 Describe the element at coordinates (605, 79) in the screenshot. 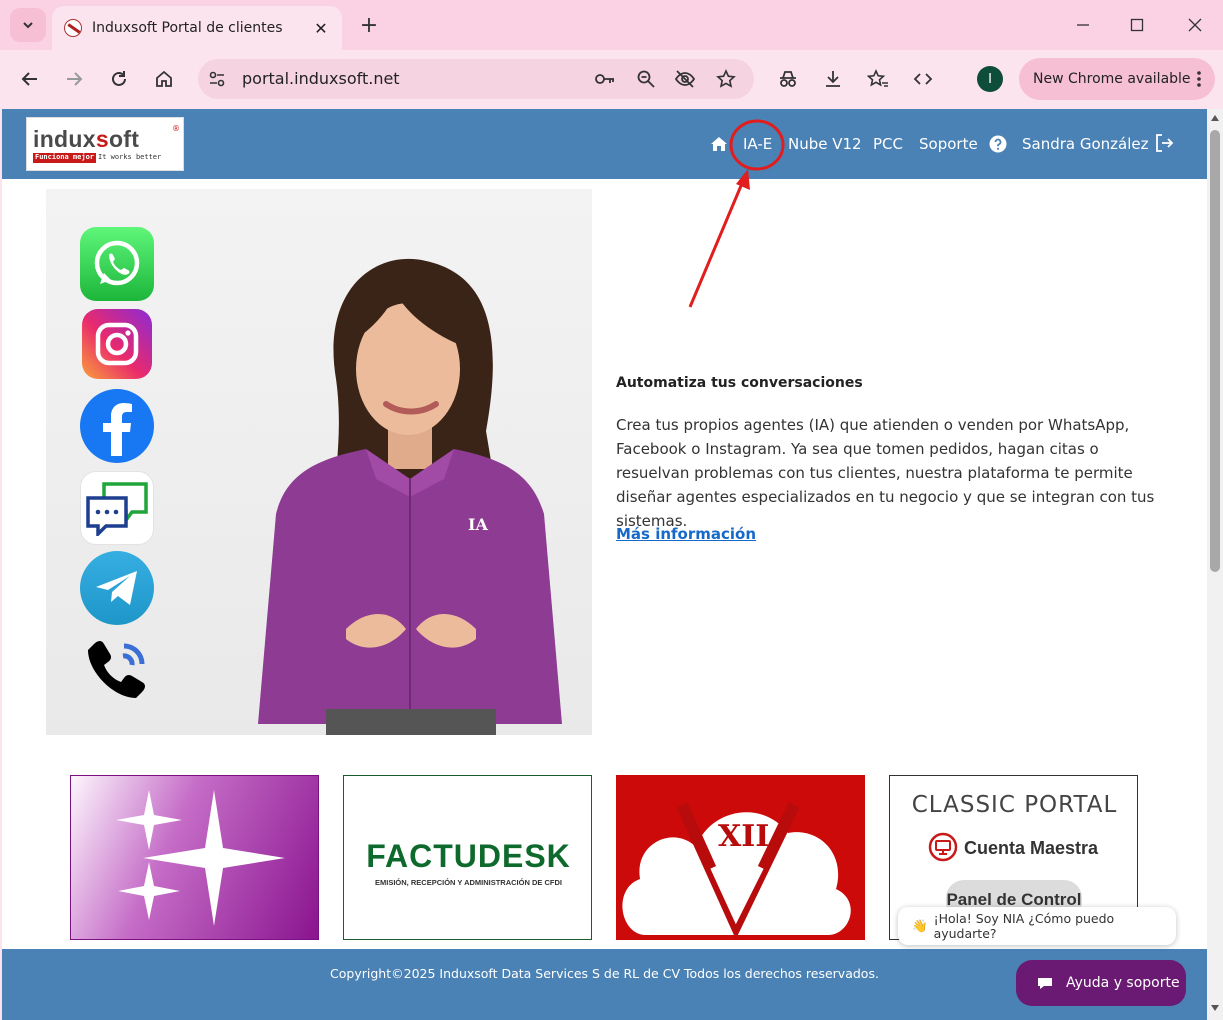

I see `password-key-icon` at that location.